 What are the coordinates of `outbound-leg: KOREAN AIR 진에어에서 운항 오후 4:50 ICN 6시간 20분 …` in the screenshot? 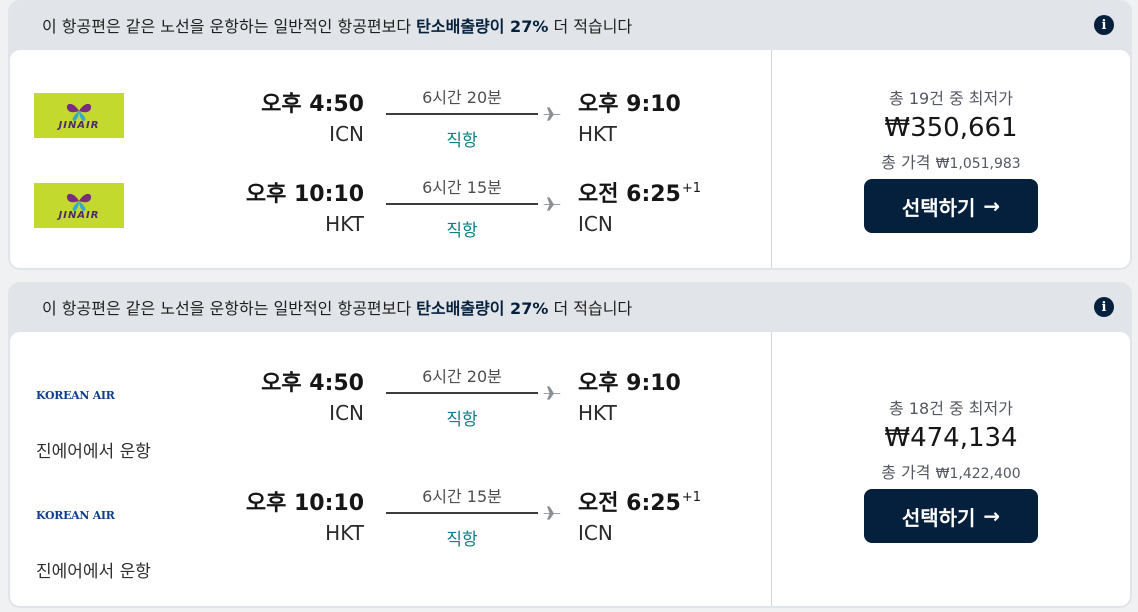 It's located at (391, 408).